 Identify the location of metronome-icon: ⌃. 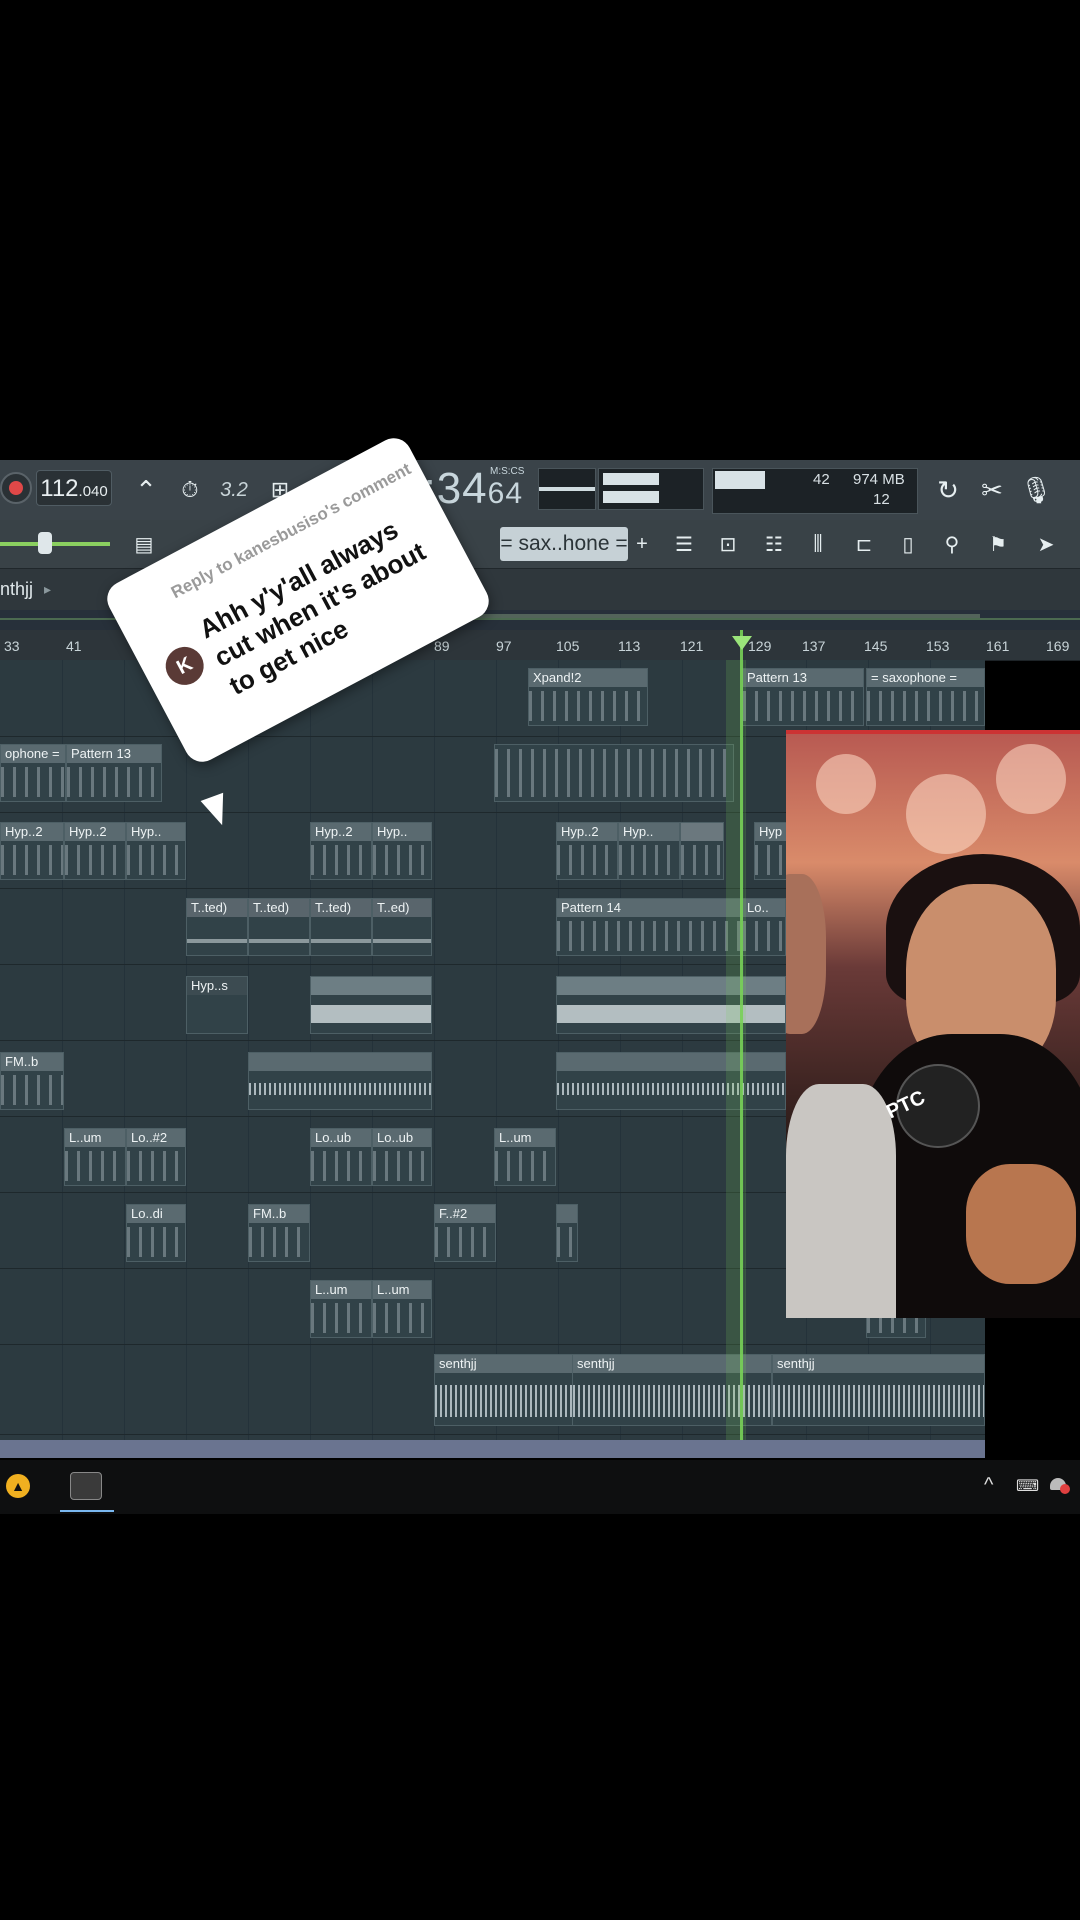
(146, 490).